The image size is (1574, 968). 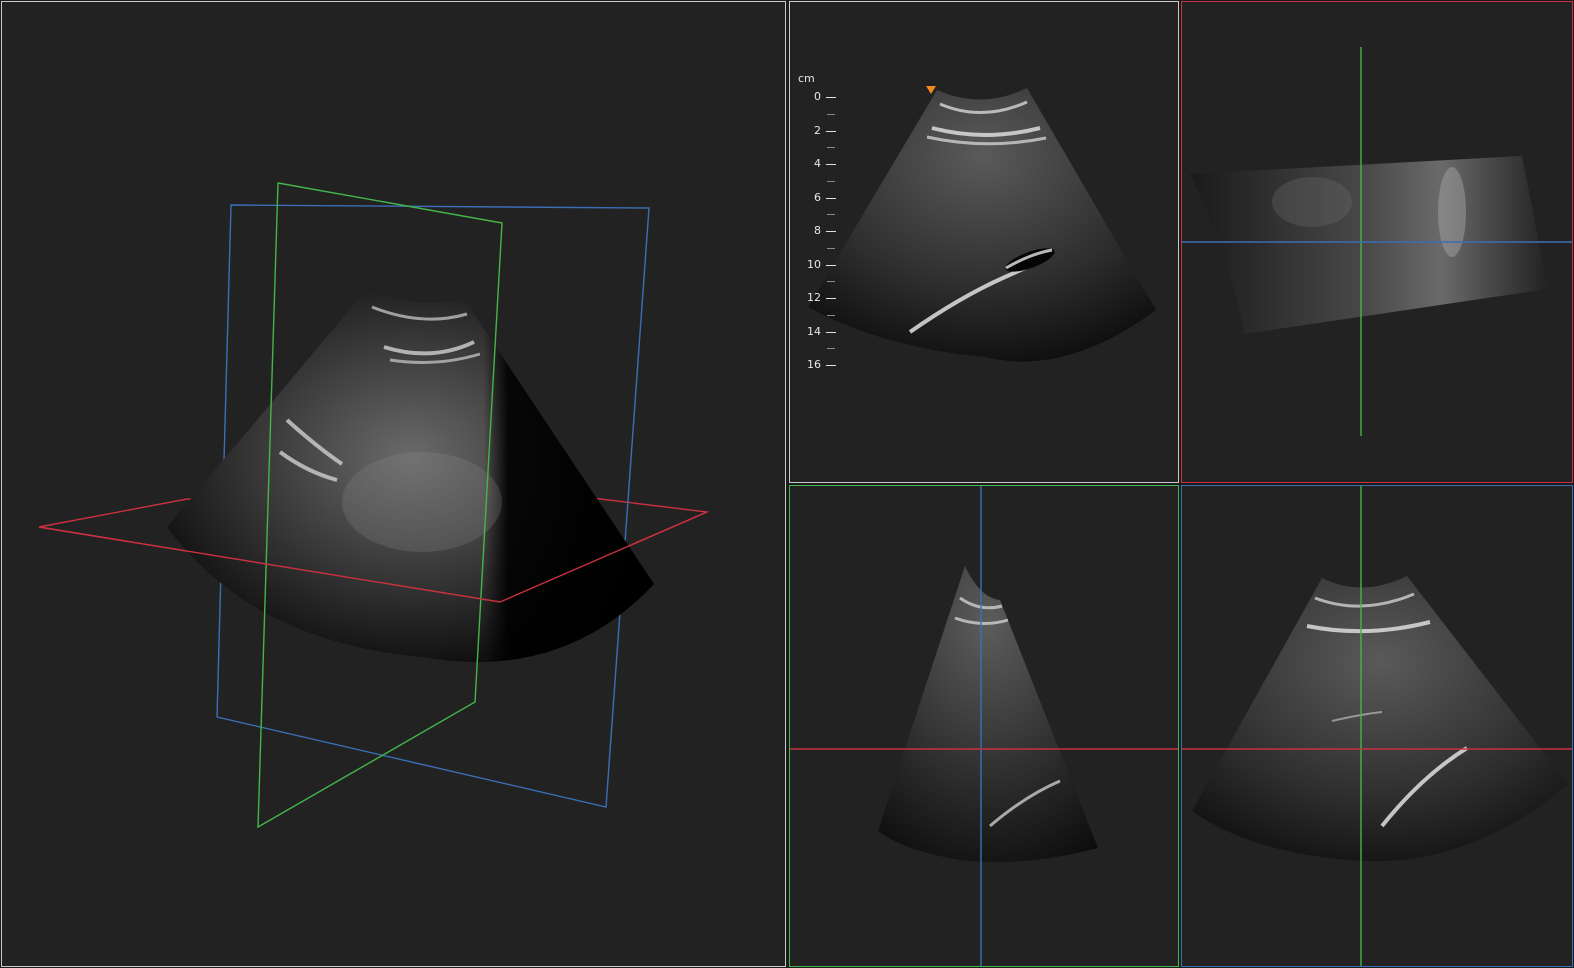 I want to click on depth-tick: 4, so click(x=816, y=164).